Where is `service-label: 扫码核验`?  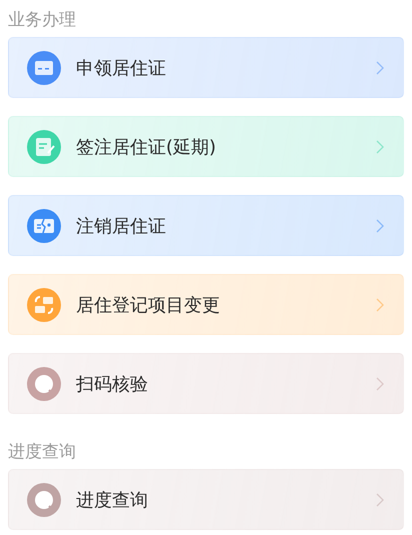 service-label: 扫码核验 is located at coordinates (112, 384).